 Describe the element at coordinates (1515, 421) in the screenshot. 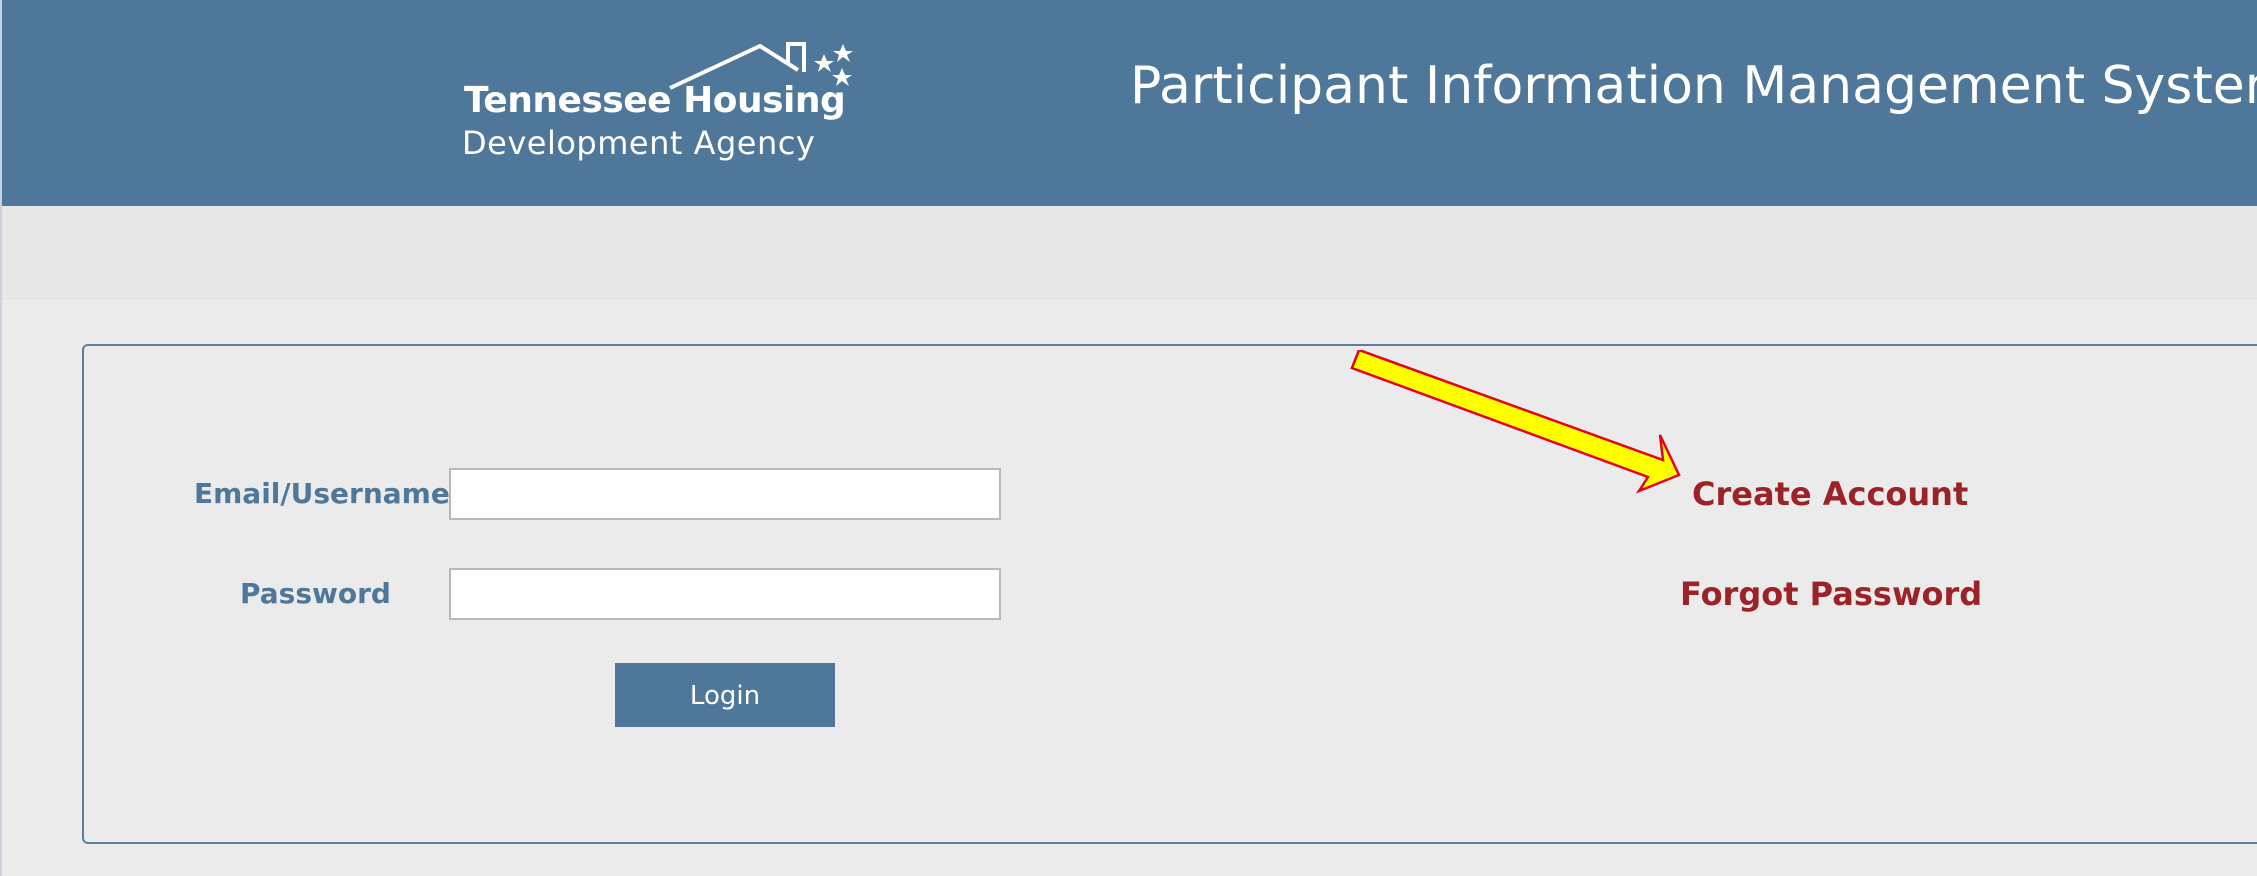

I see `yellow-arrow-icon` at that location.